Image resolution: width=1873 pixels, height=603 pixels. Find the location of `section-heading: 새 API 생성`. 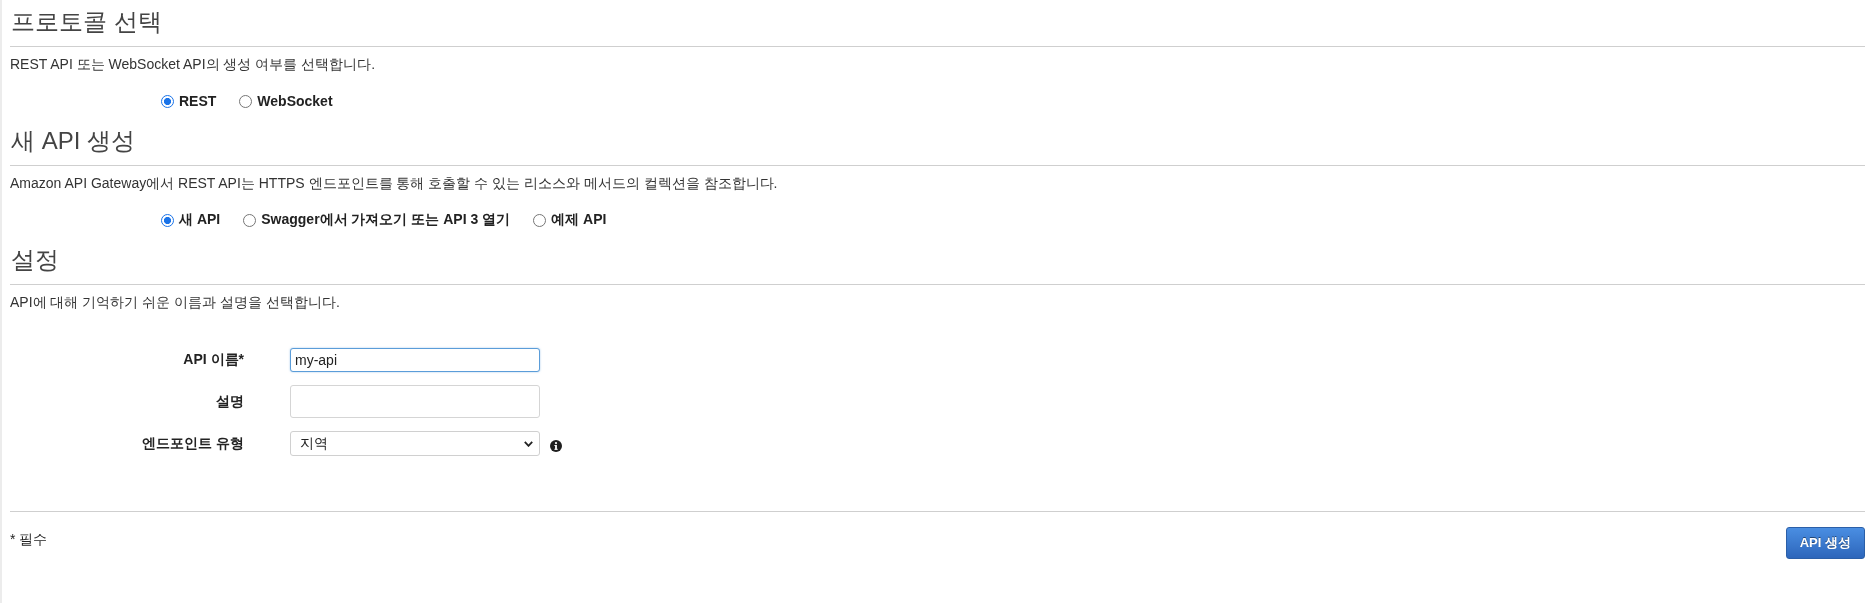

section-heading: 새 API 생성 is located at coordinates (73, 141).